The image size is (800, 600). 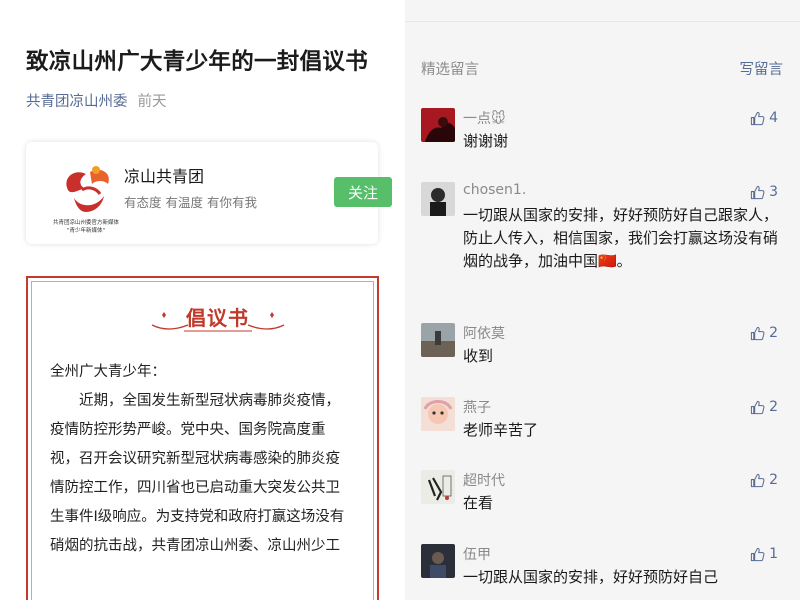 I want to click on comment-author: chosen1., so click(x=494, y=190).